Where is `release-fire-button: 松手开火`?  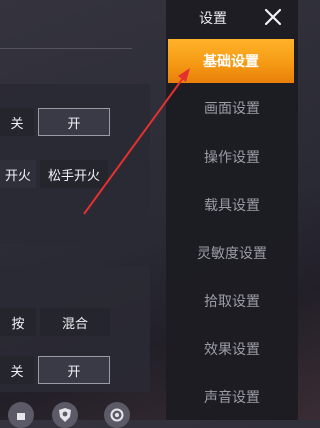
release-fire-button: 松手开火 is located at coordinates (74, 174).